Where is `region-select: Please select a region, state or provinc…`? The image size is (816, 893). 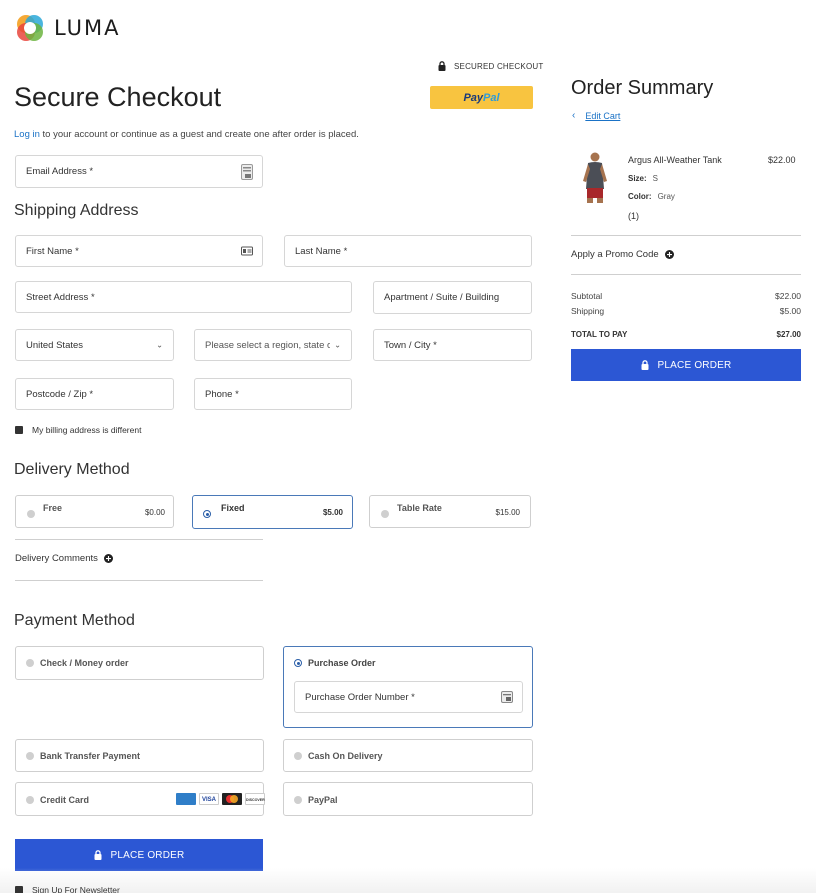 region-select: Please select a region, state or provinc… is located at coordinates (273, 345).